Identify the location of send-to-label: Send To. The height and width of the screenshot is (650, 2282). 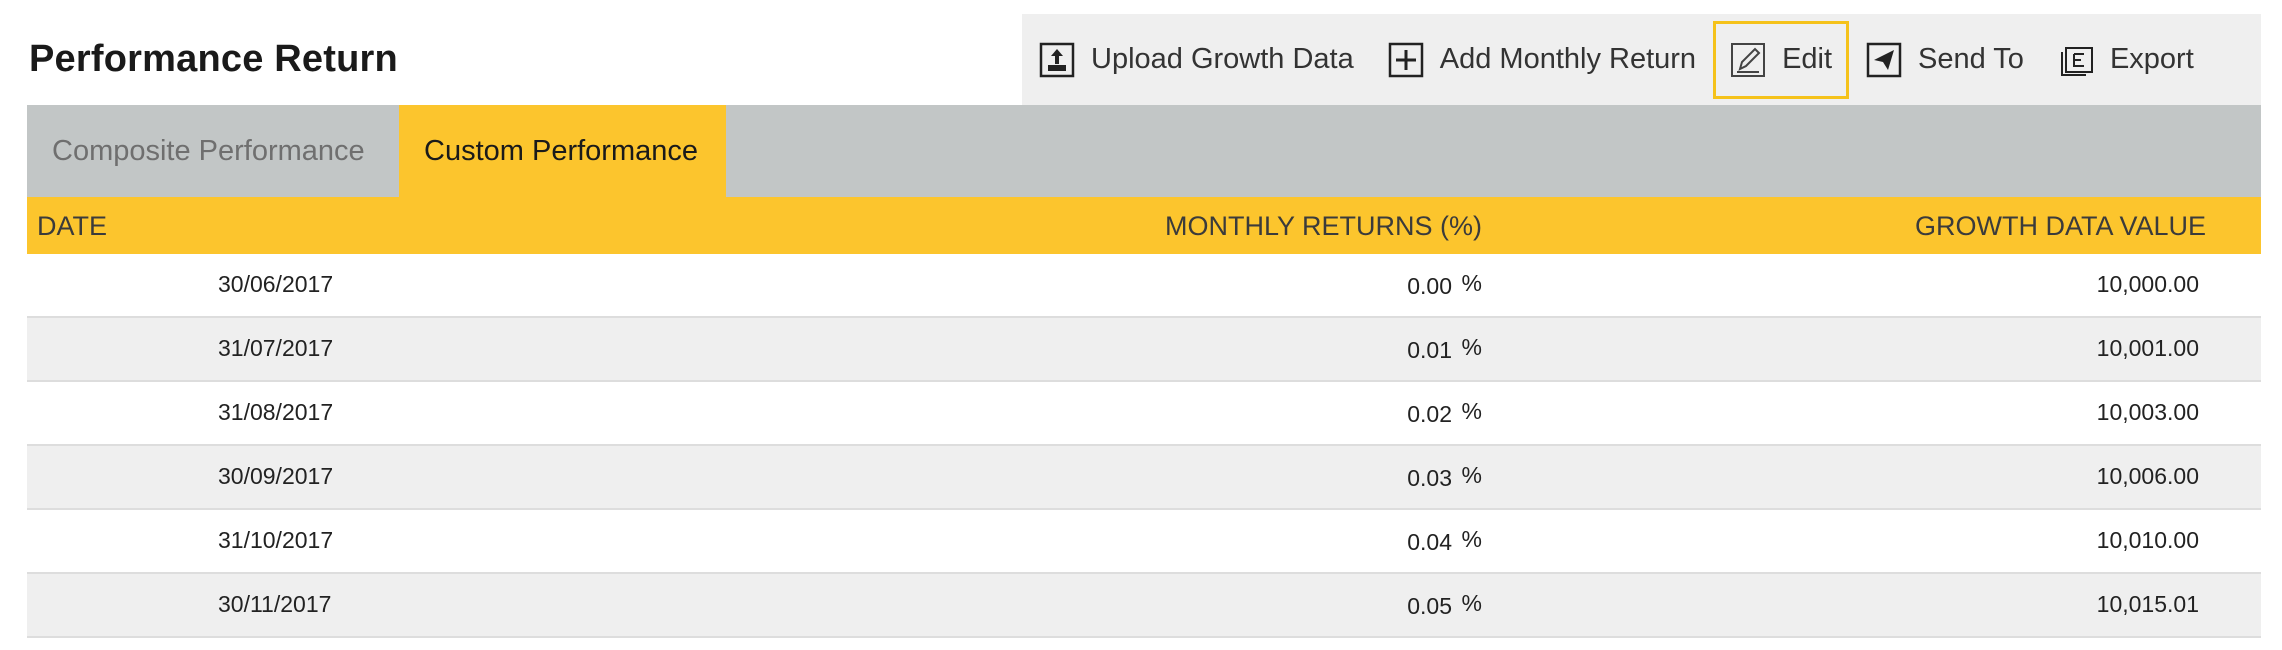
(1971, 59).